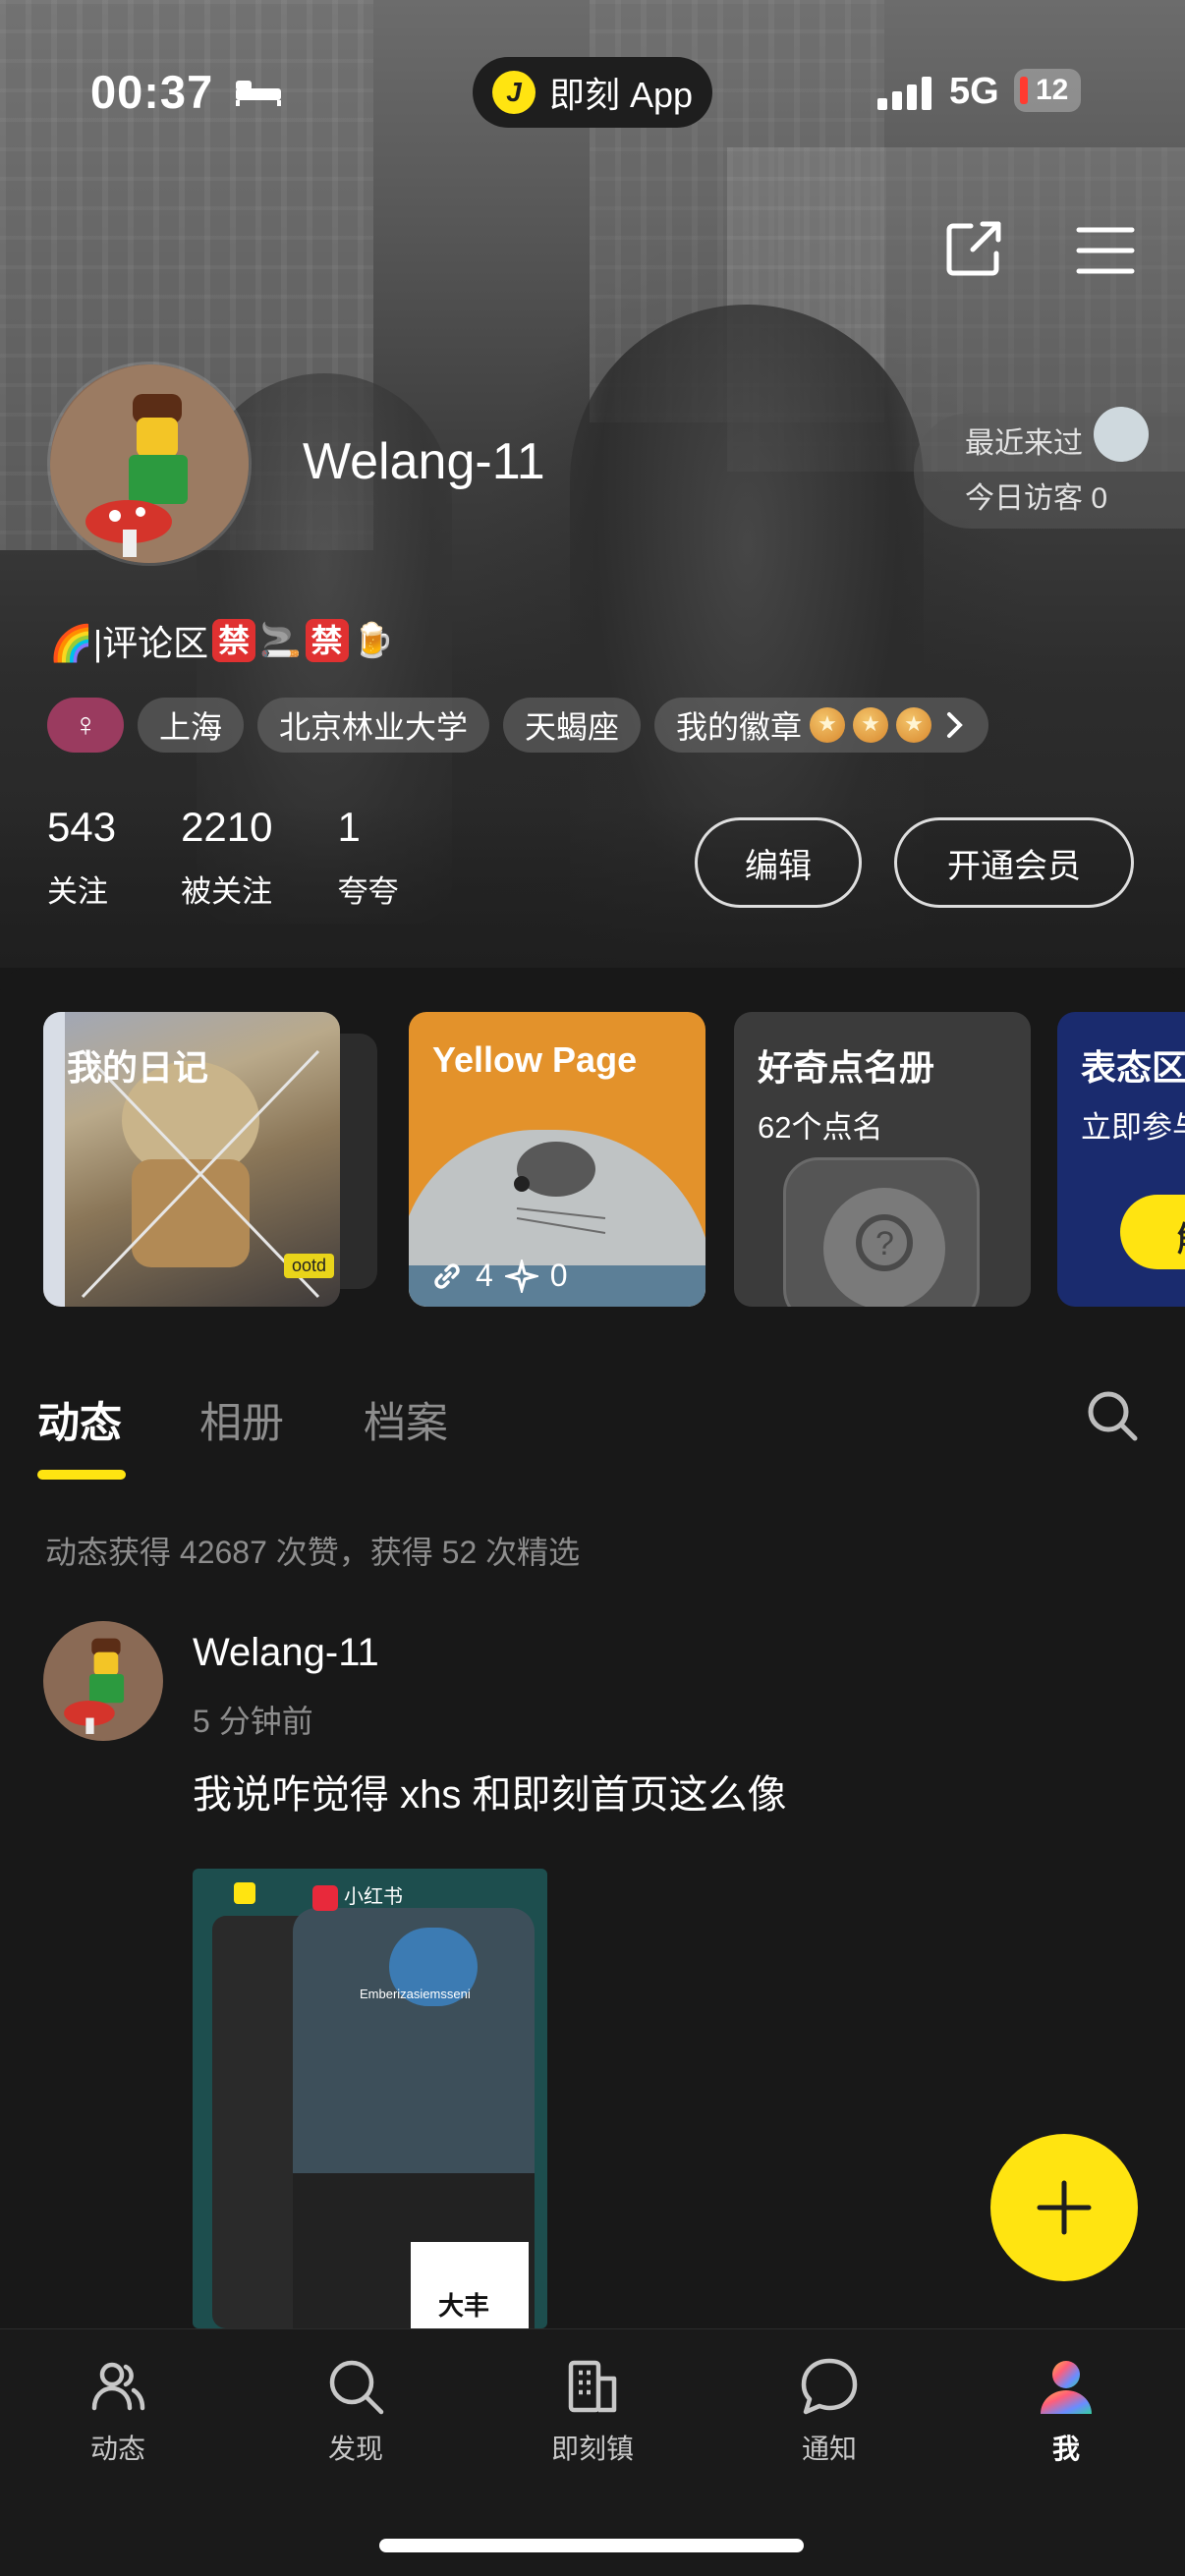 Image resolution: width=1185 pixels, height=2576 pixels. What do you see at coordinates (521, 1276) in the screenshot?
I see `sparkle-icon` at bounding box center [521, 1276].